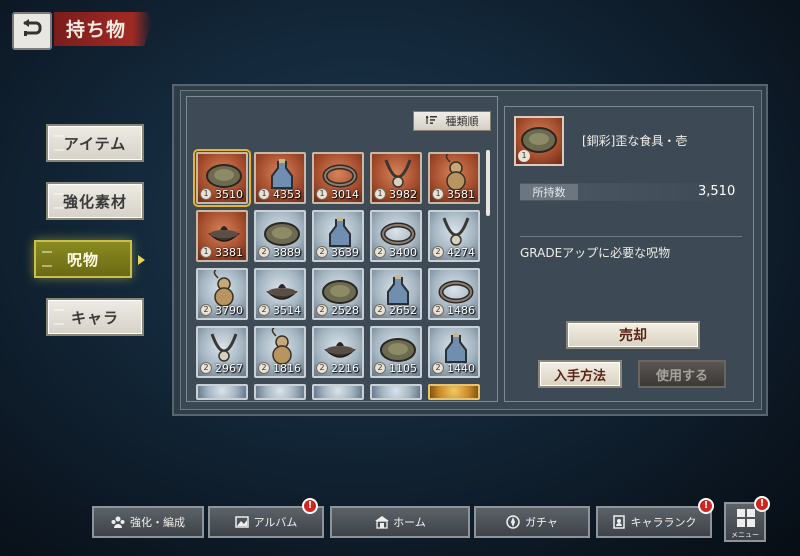 This screenshot has width=800, height=556. I want to click on item-slot: 2 3790, so click(222, 294).